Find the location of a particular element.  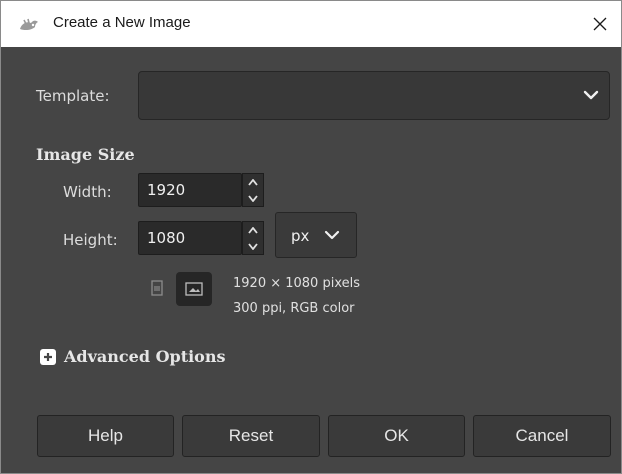

window-title: Create a New Image is located at coordinates (122, 22).